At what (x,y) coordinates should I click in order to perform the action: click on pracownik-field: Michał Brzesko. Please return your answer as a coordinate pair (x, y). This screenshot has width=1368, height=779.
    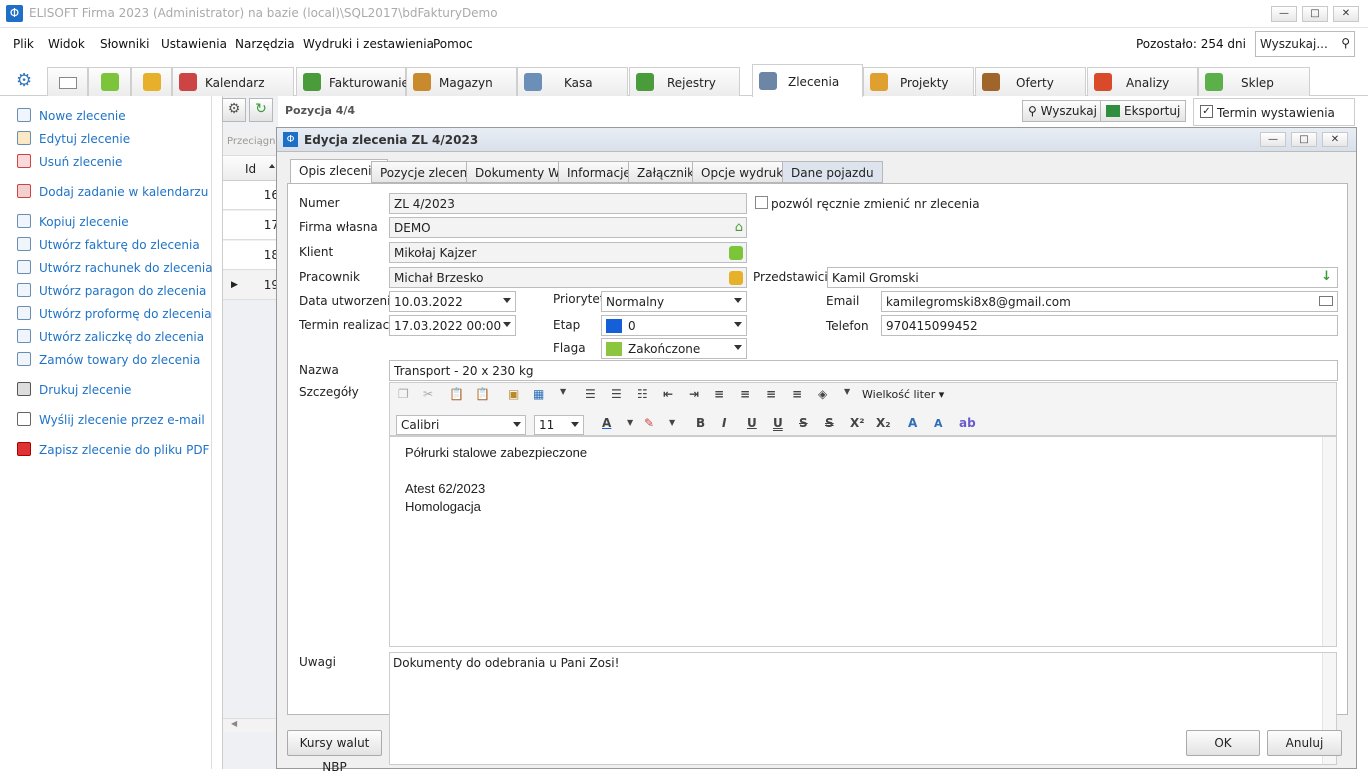
    Looking at the image, I should click on (568, 277).